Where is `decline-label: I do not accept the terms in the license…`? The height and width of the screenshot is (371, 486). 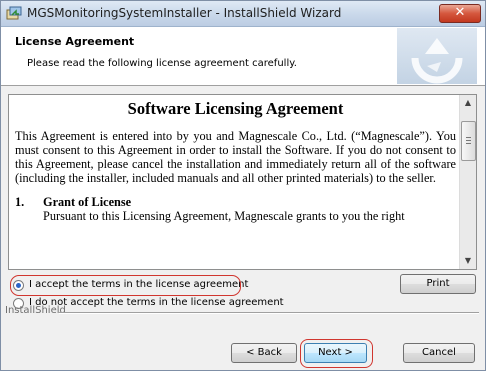 decline-label: I do not accept the terms in the license… is located at coordinates (156, 302).